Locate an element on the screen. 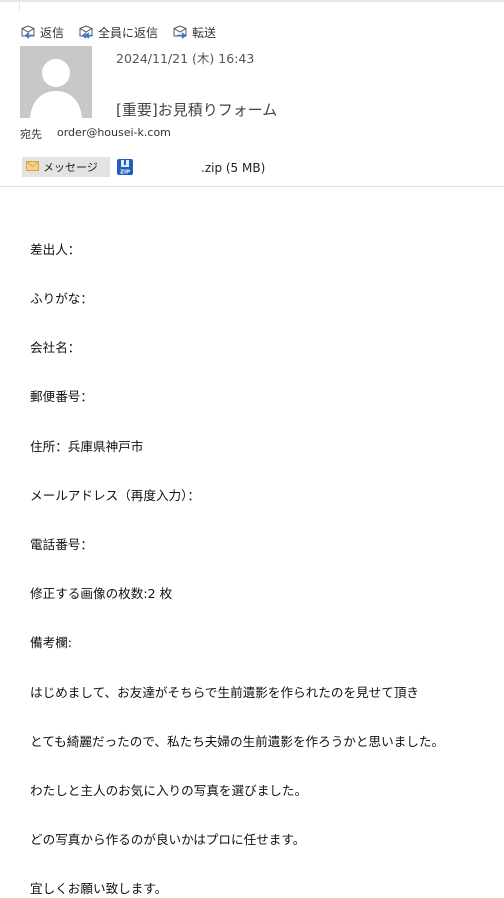  forward-icon is located at coordinates (180, 32).